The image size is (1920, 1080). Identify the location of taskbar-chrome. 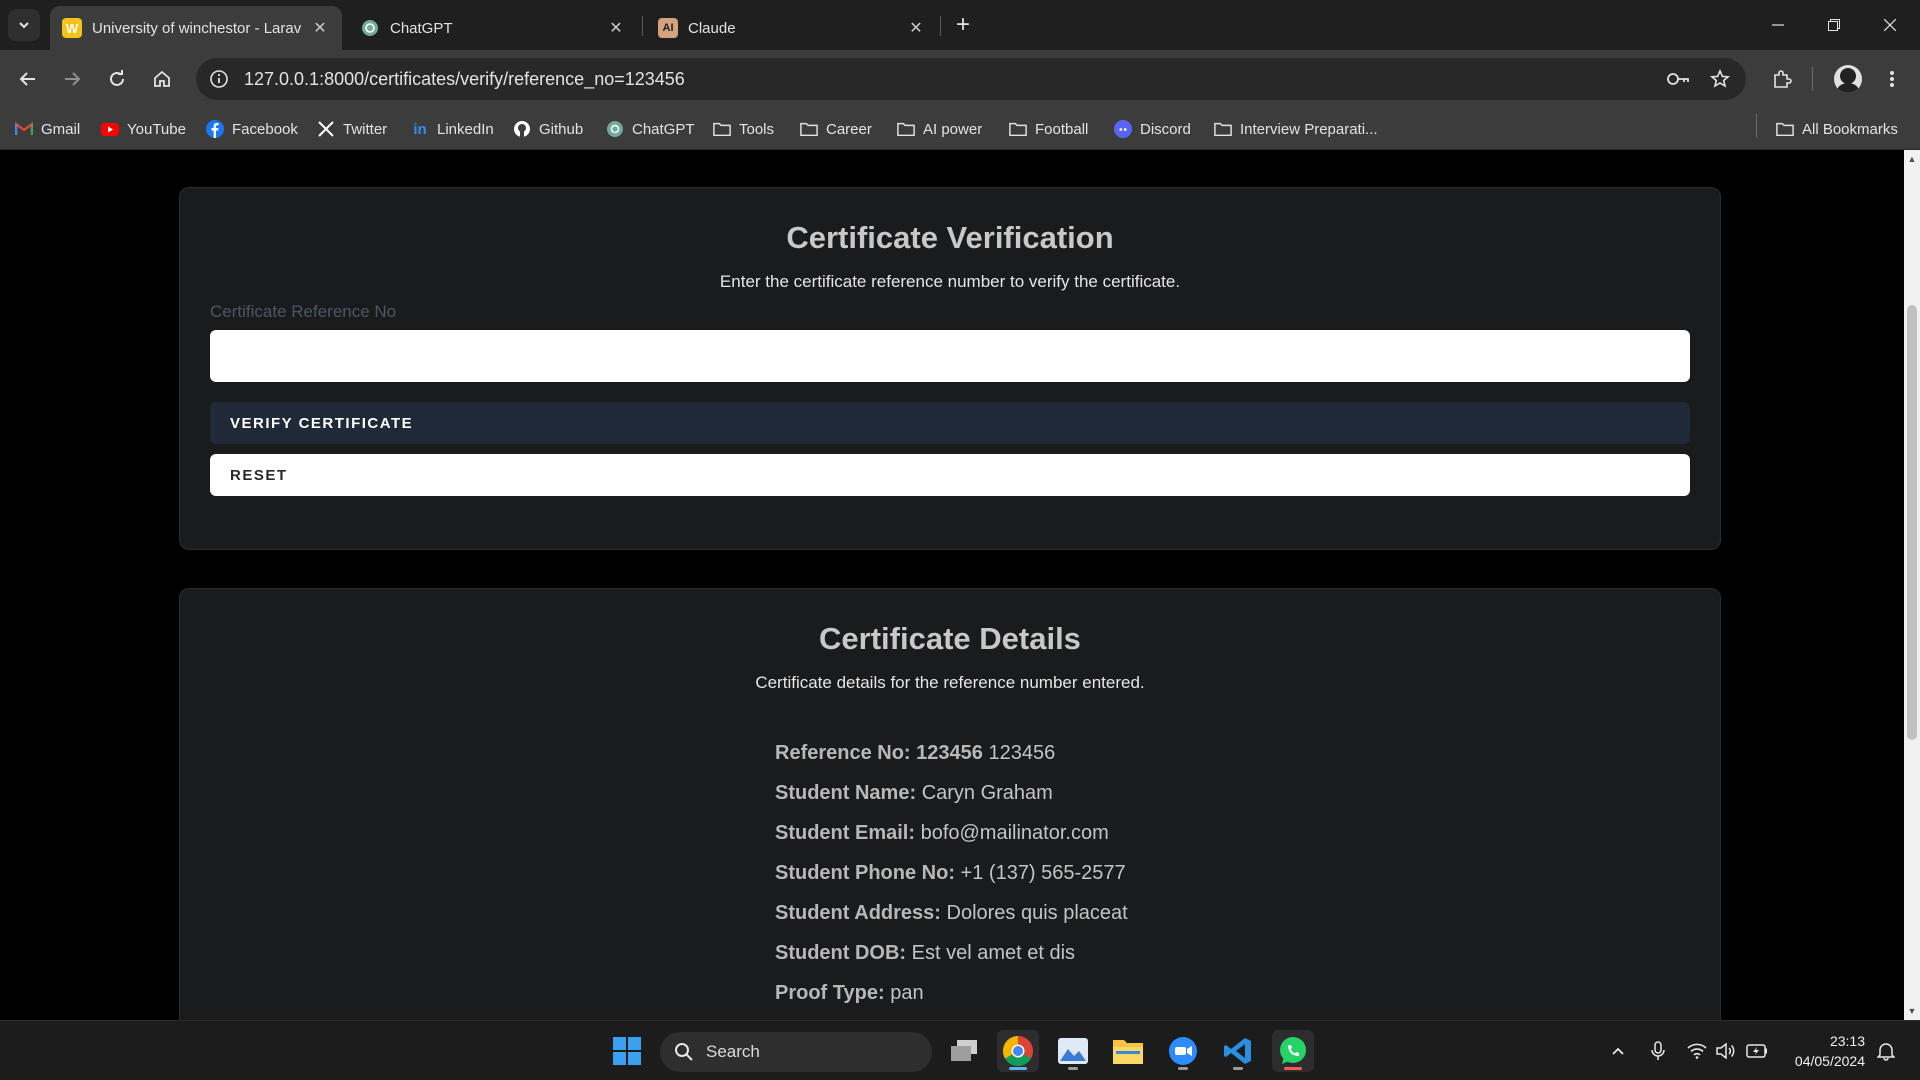
(1018, 1051).